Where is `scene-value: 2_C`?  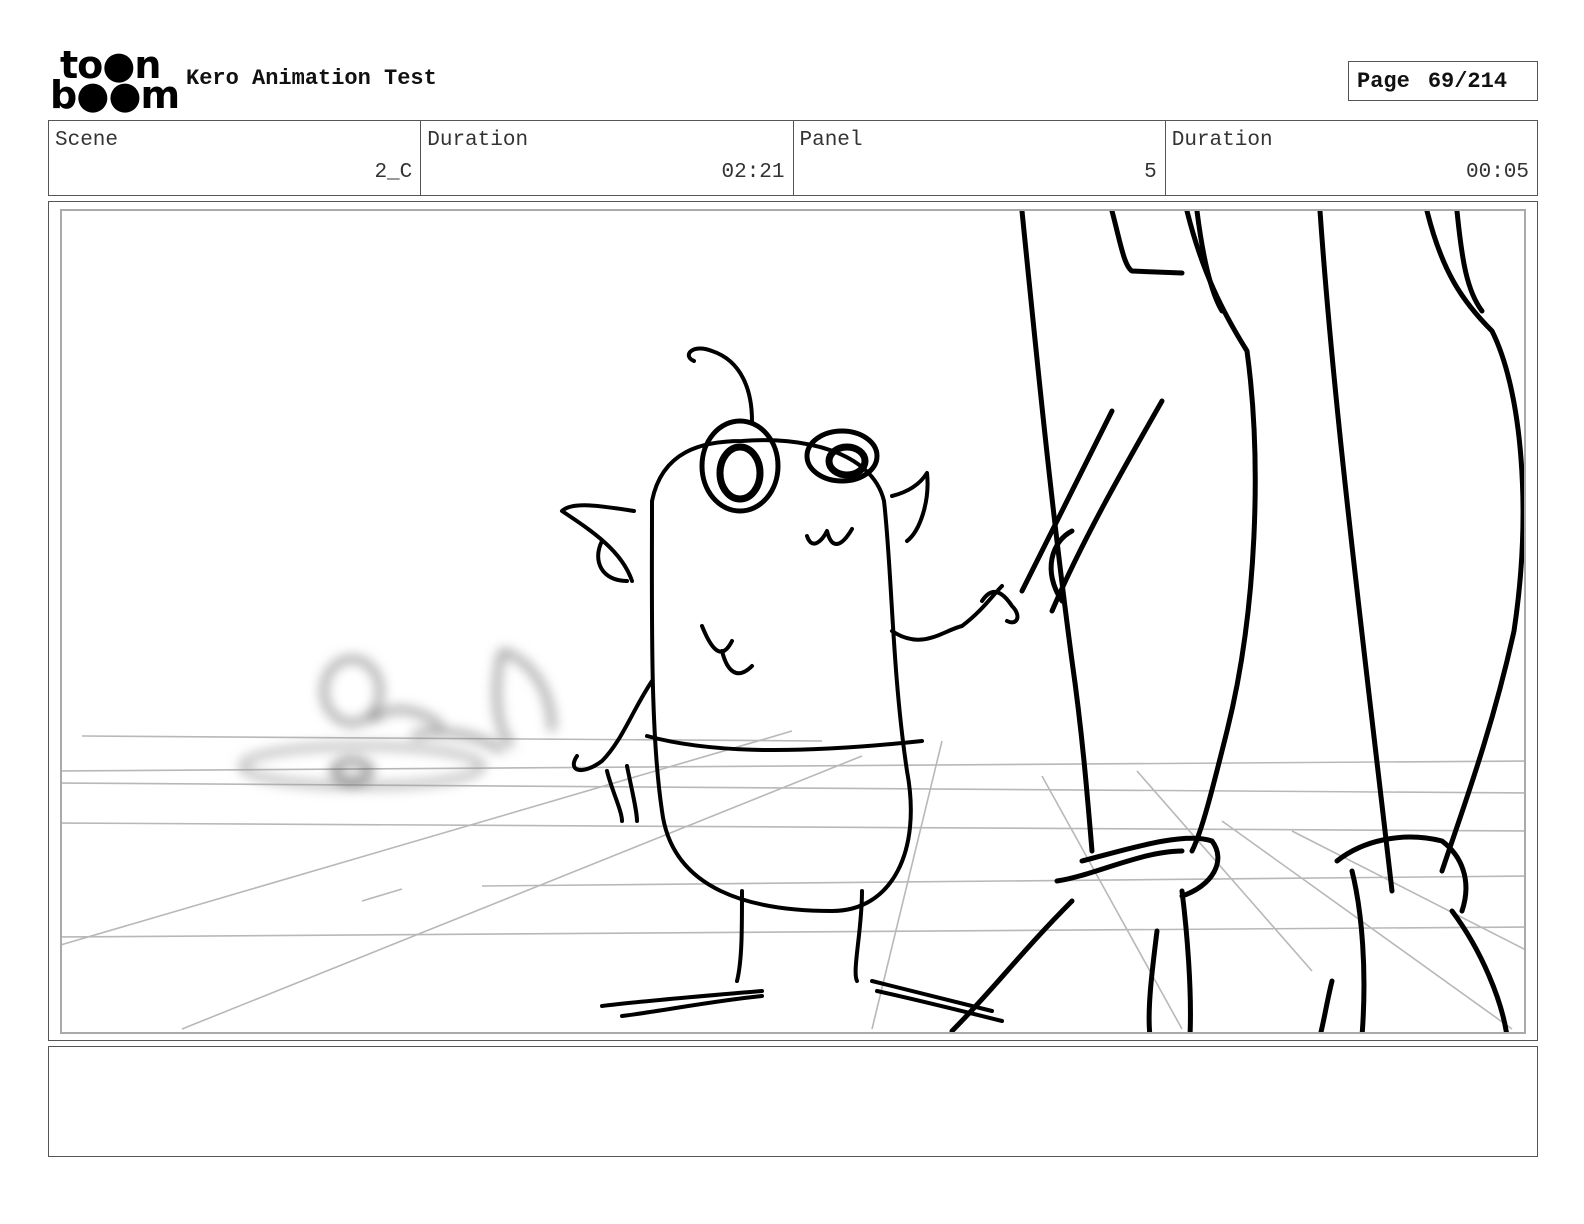 scene-value: 2_C is located at coordinates (393, 172).